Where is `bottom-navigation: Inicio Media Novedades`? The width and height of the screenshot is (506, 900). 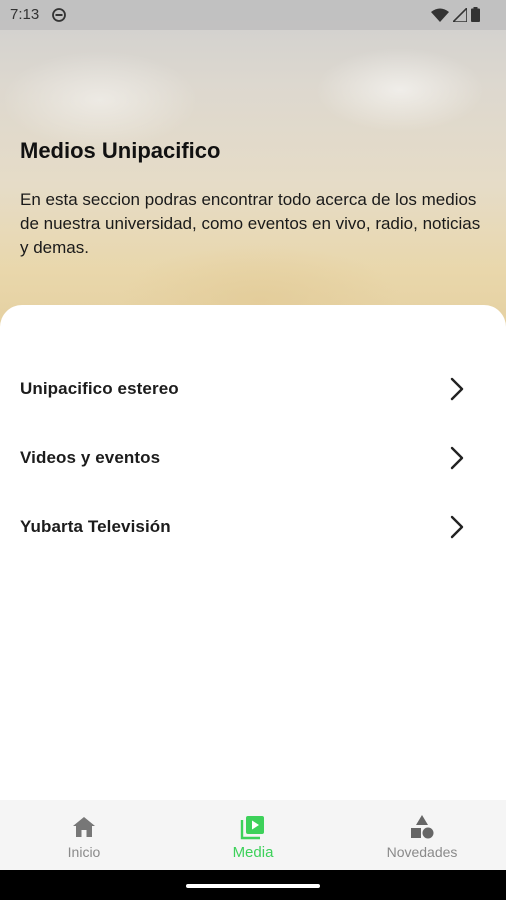 bottom-navigation: Inicio Media Novedades is located at coordinates (253, 835).